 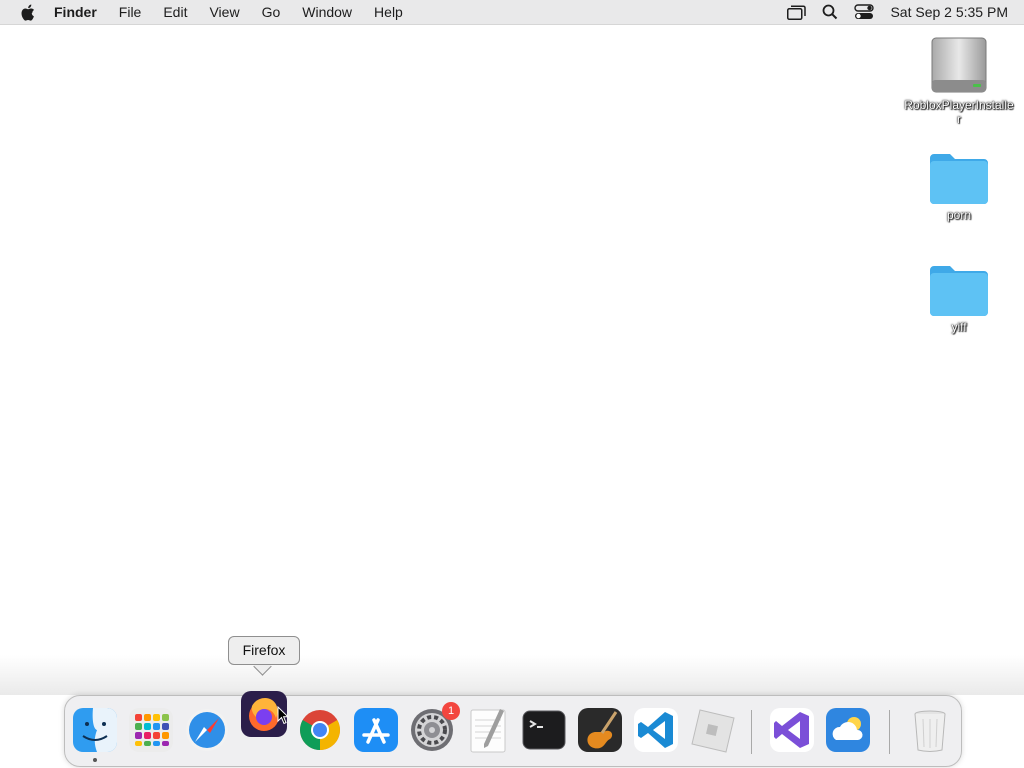 I want to click on dock-item-roblox, so click(x=712, y=730).